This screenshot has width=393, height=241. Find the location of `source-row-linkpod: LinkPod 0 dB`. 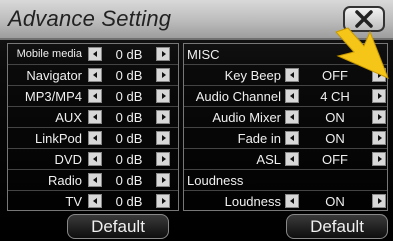

source-row-linkpod: LinkPod 0 dB is located at coordinates (93, 138).